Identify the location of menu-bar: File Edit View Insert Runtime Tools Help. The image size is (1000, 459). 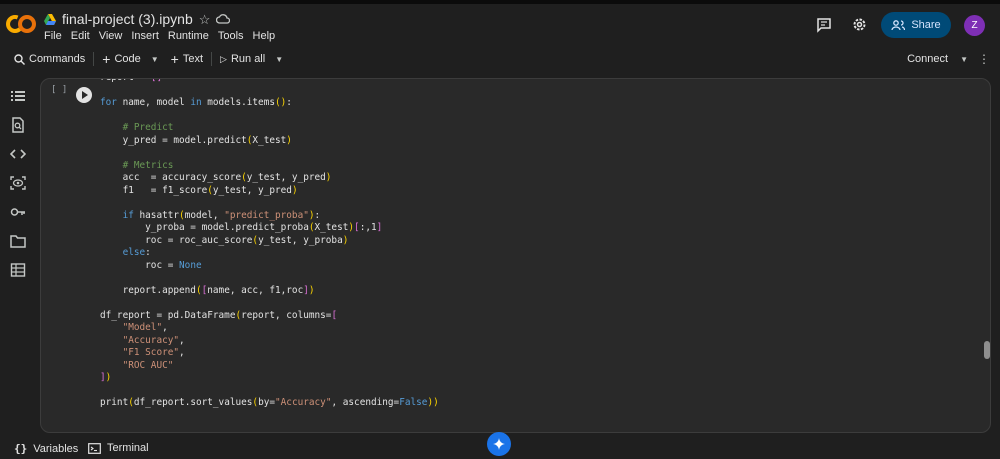
(164, 36).